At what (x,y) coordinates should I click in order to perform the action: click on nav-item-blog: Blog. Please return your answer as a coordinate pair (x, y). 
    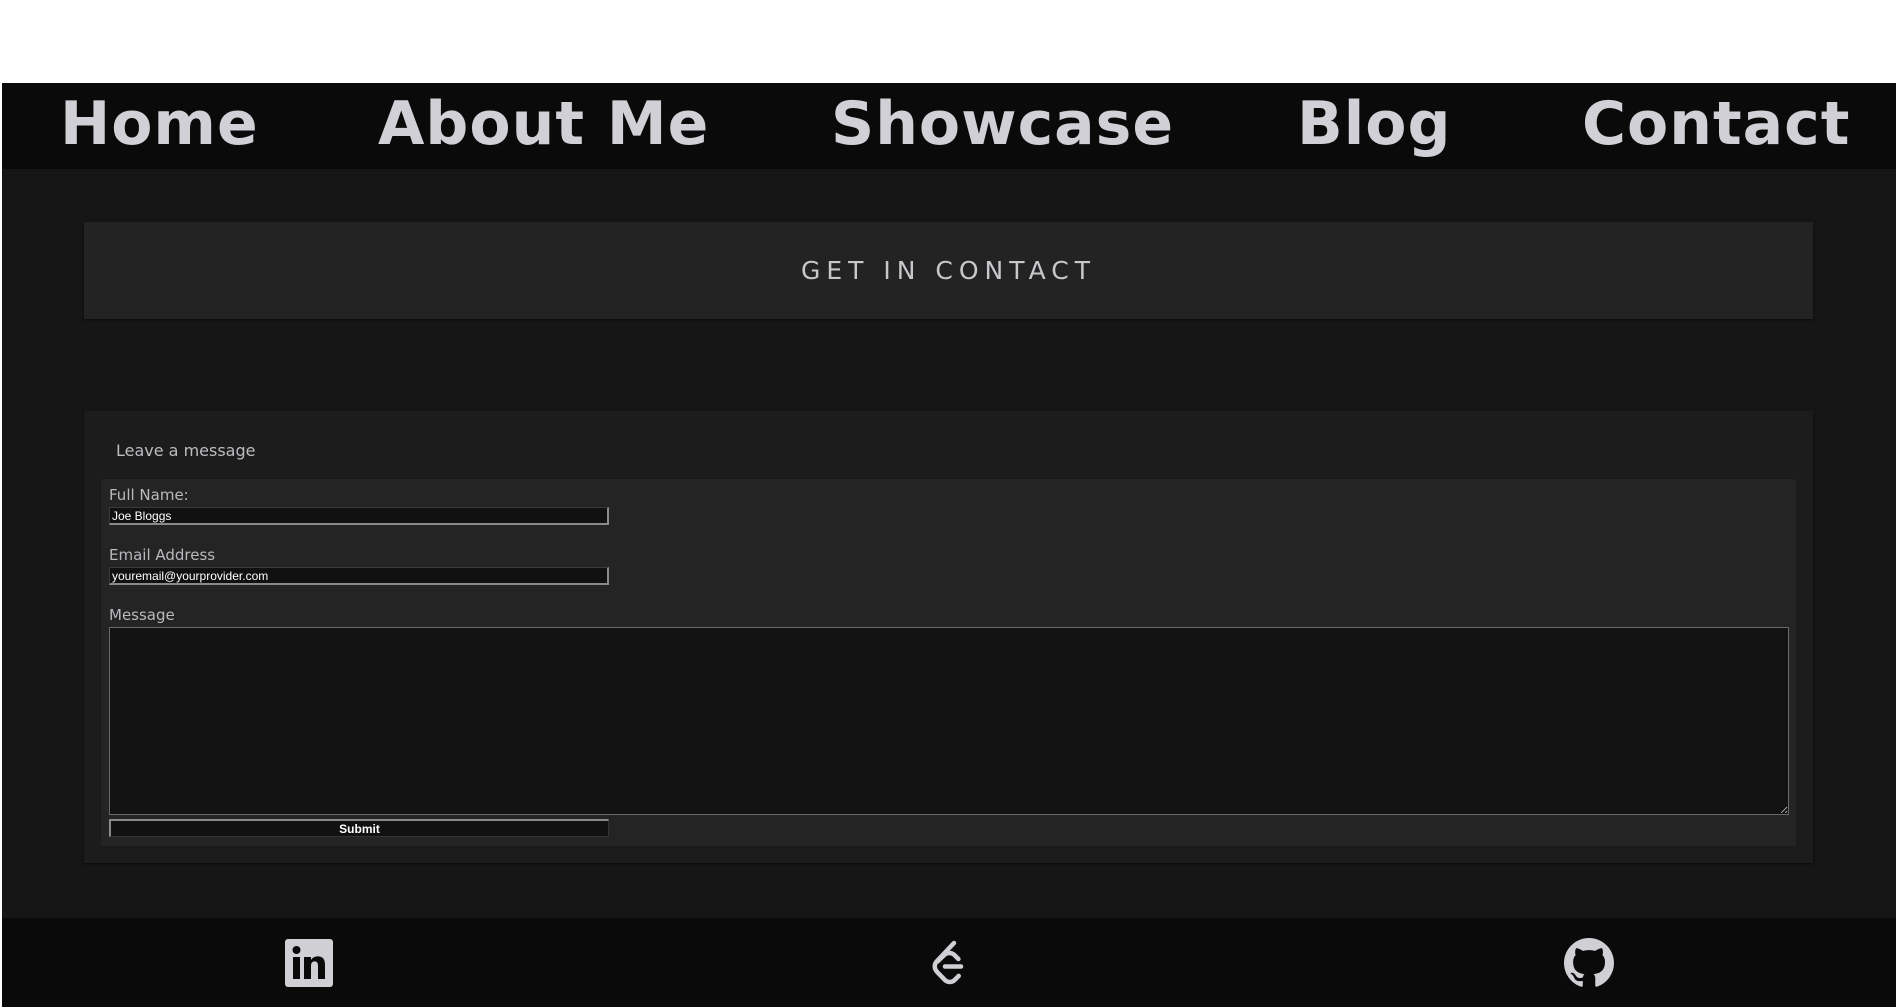
    Looking at the image, I should click on (1374, 124).